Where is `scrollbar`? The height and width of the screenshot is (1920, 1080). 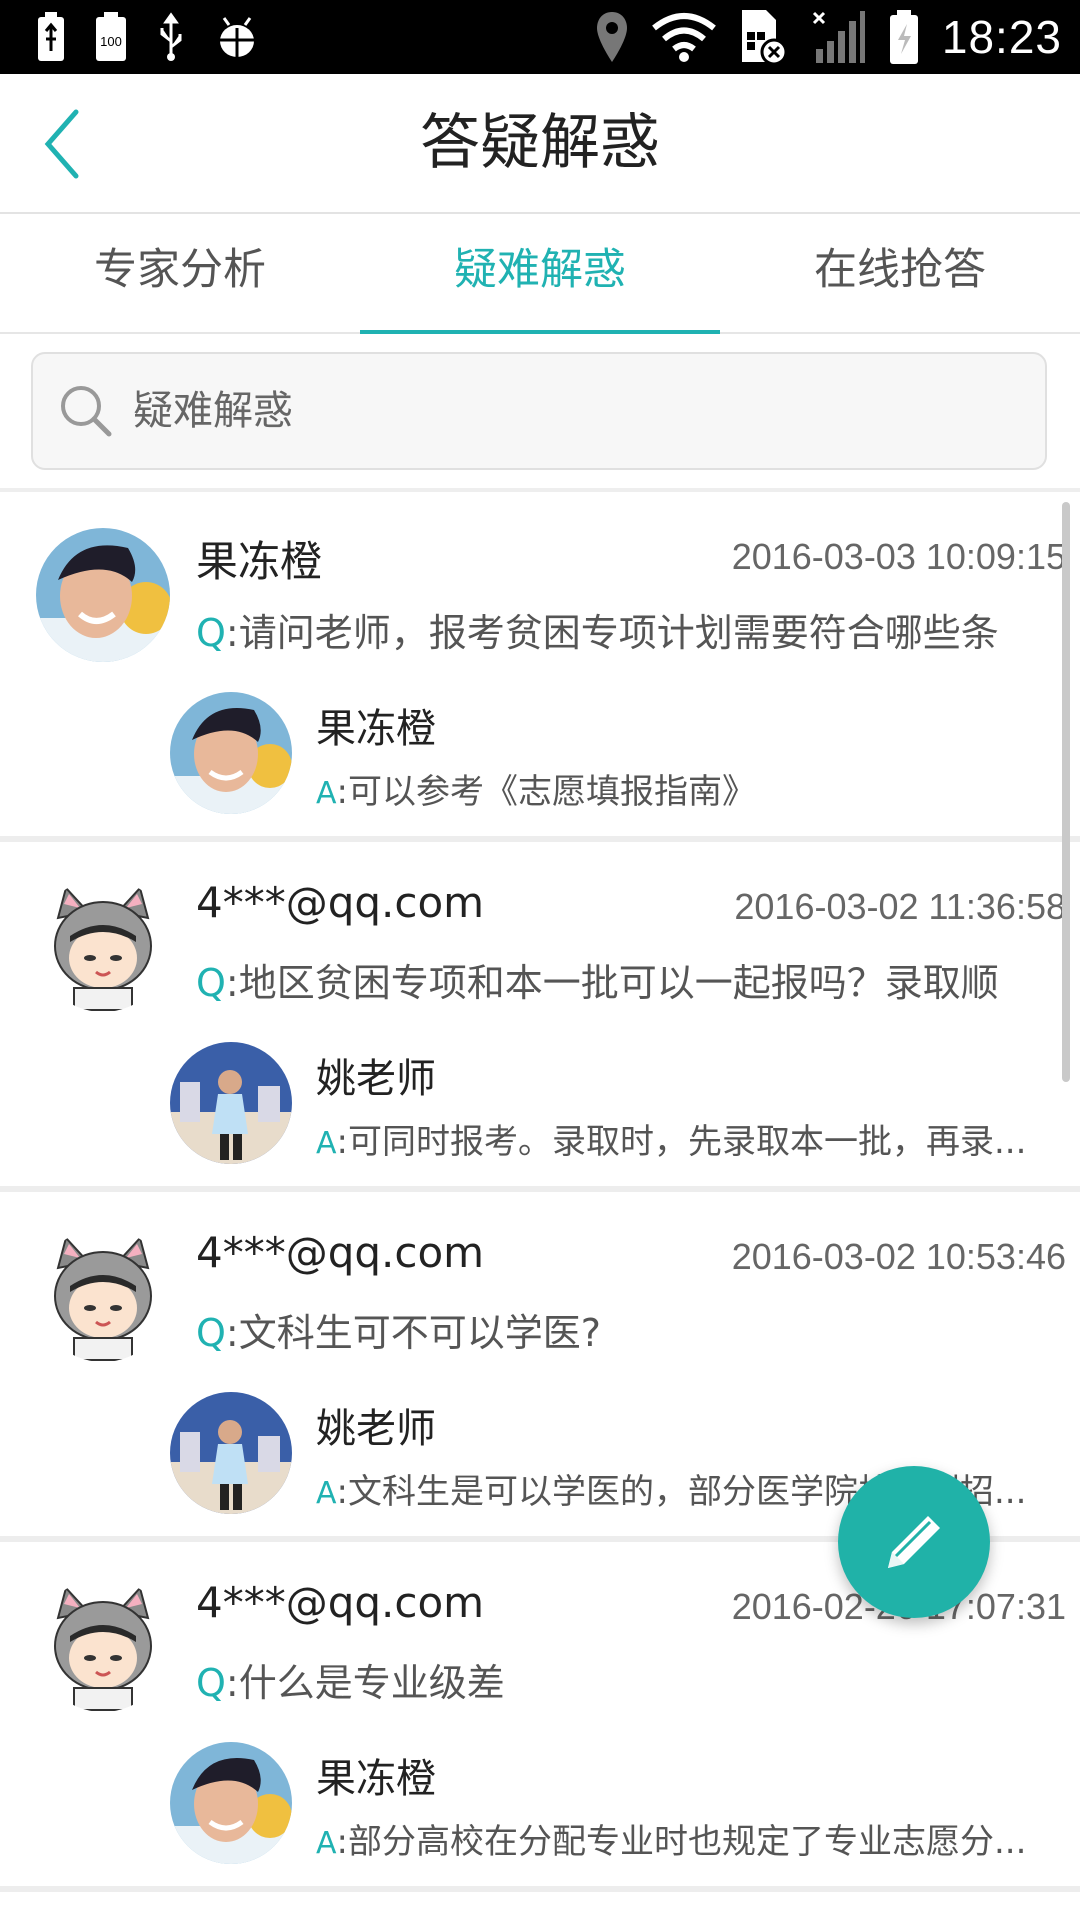
scrollbar is located at coordinates (1066, 792).